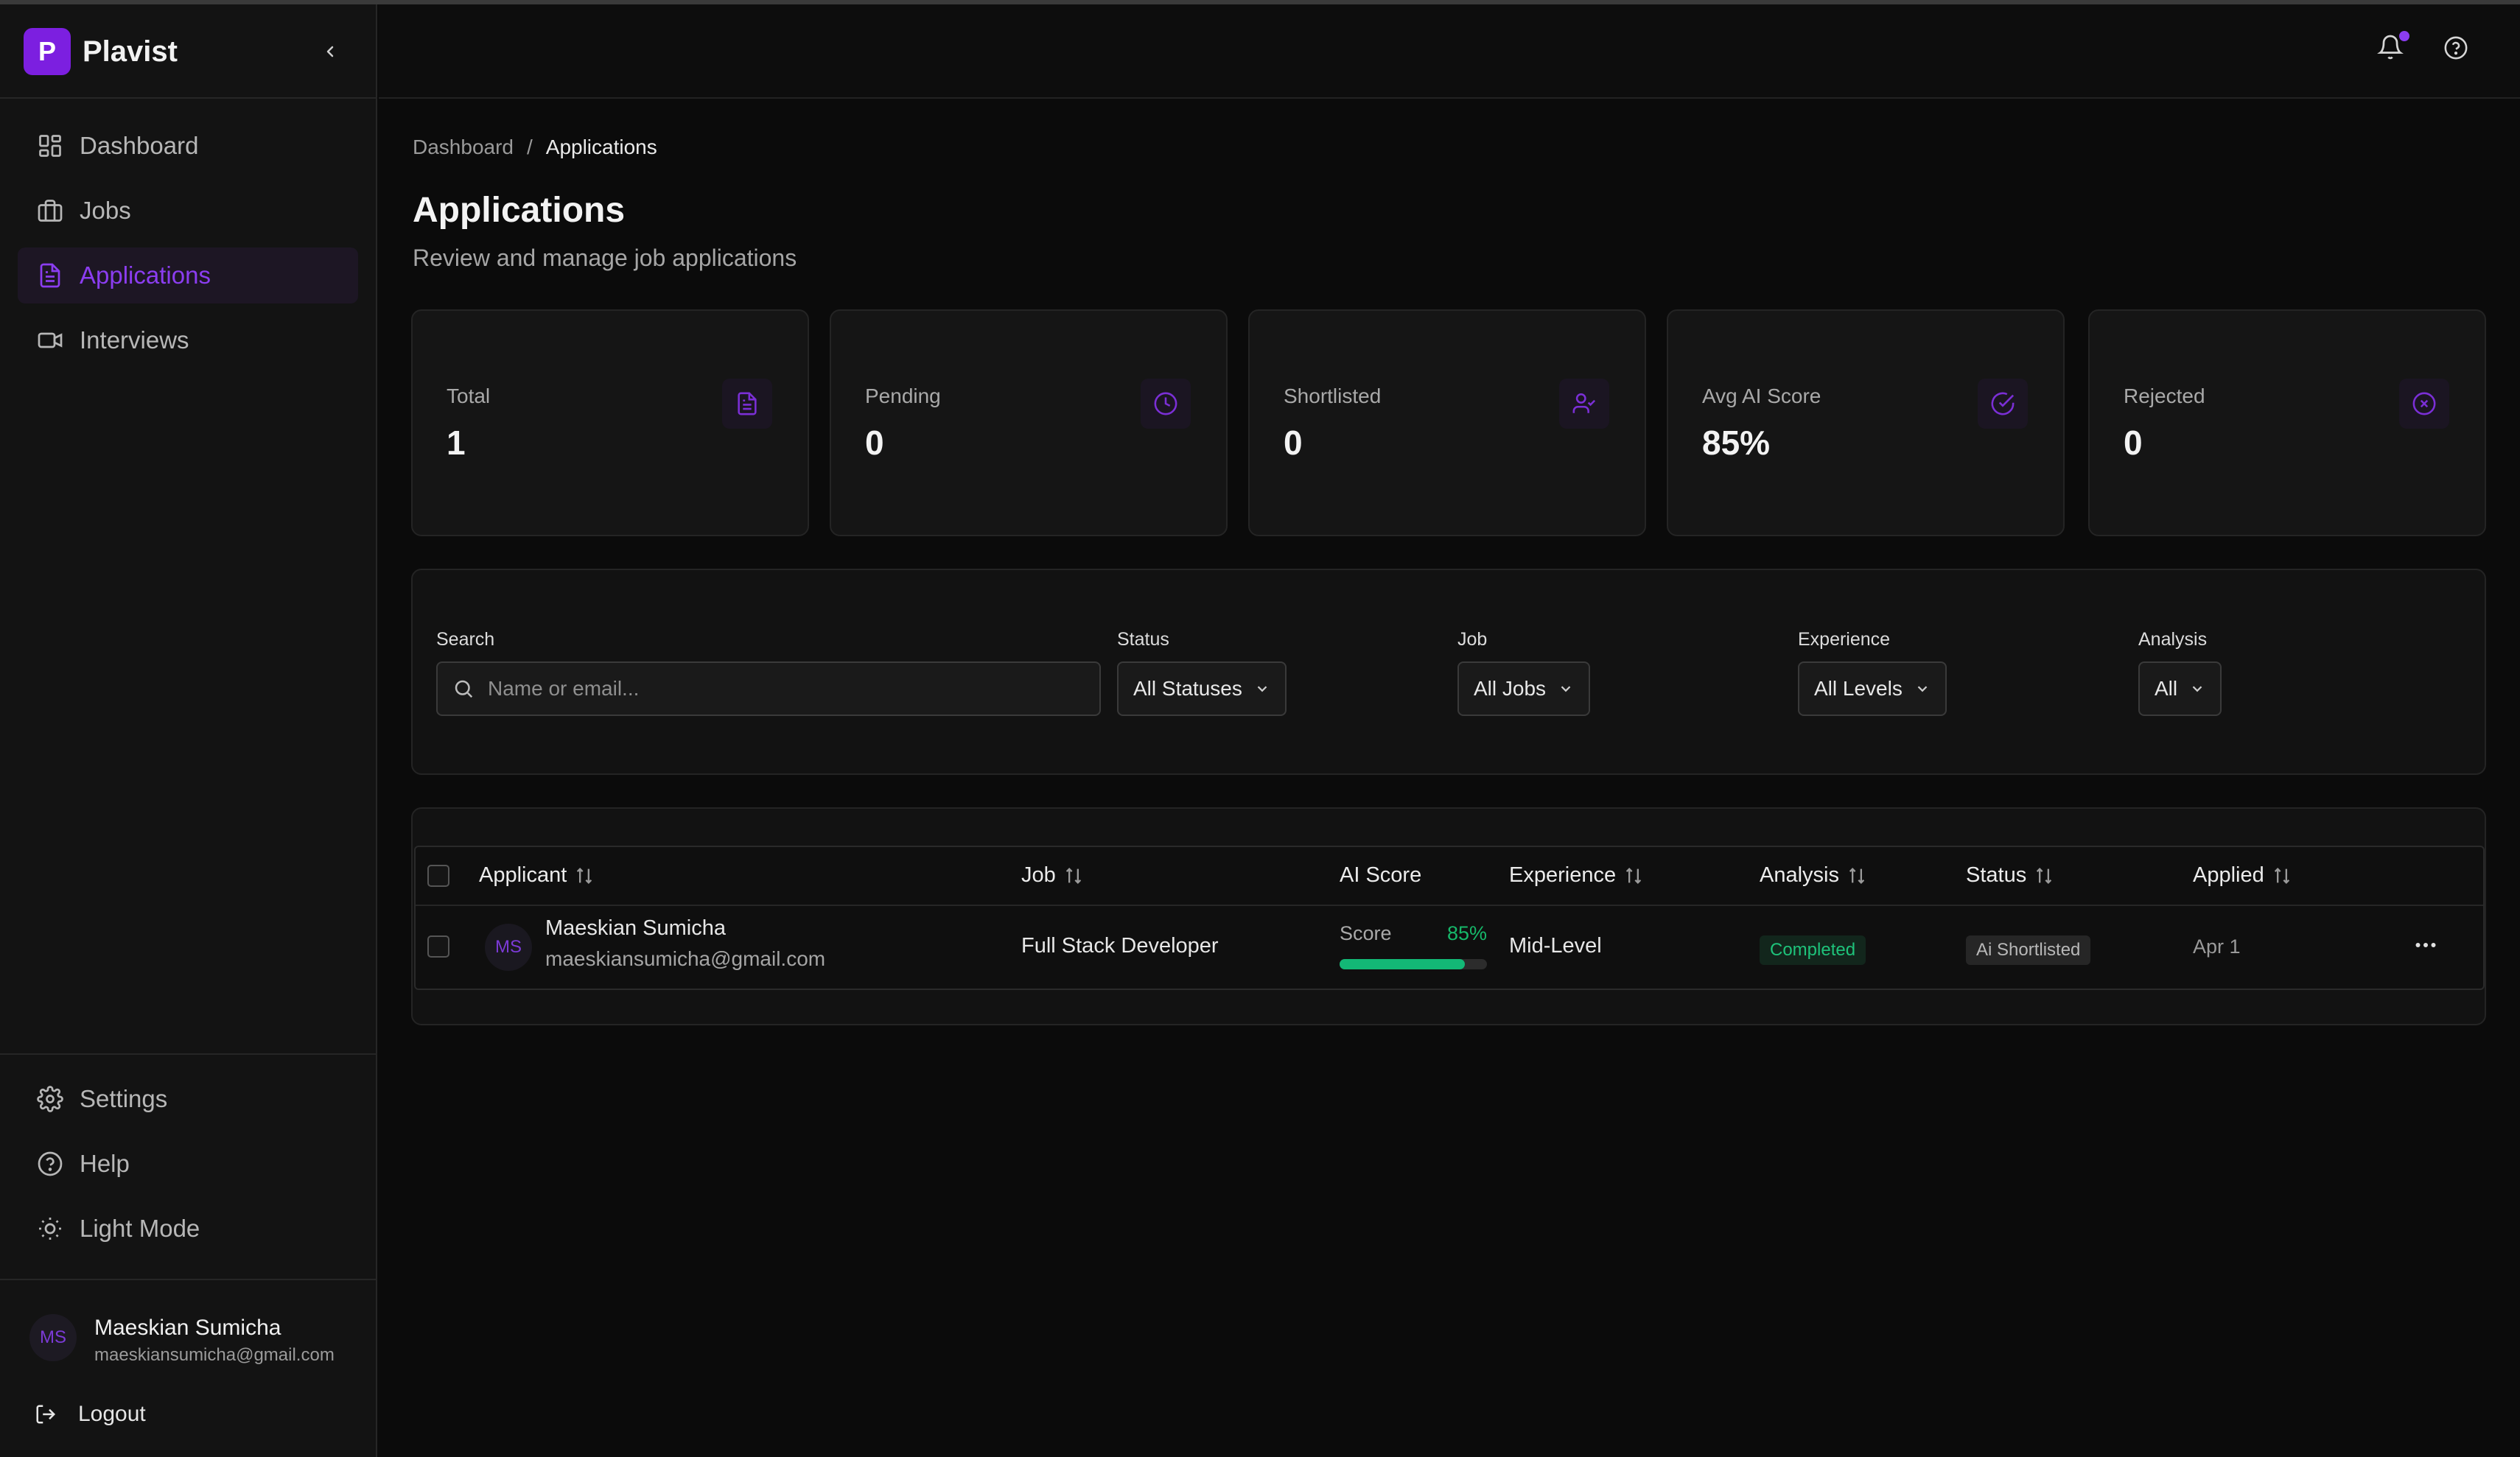 The height and width of the screenshot is (1457, 2520). Describe the element at coordinates (2404, 36) in the screenshot. I see `notification-dot` at that location.